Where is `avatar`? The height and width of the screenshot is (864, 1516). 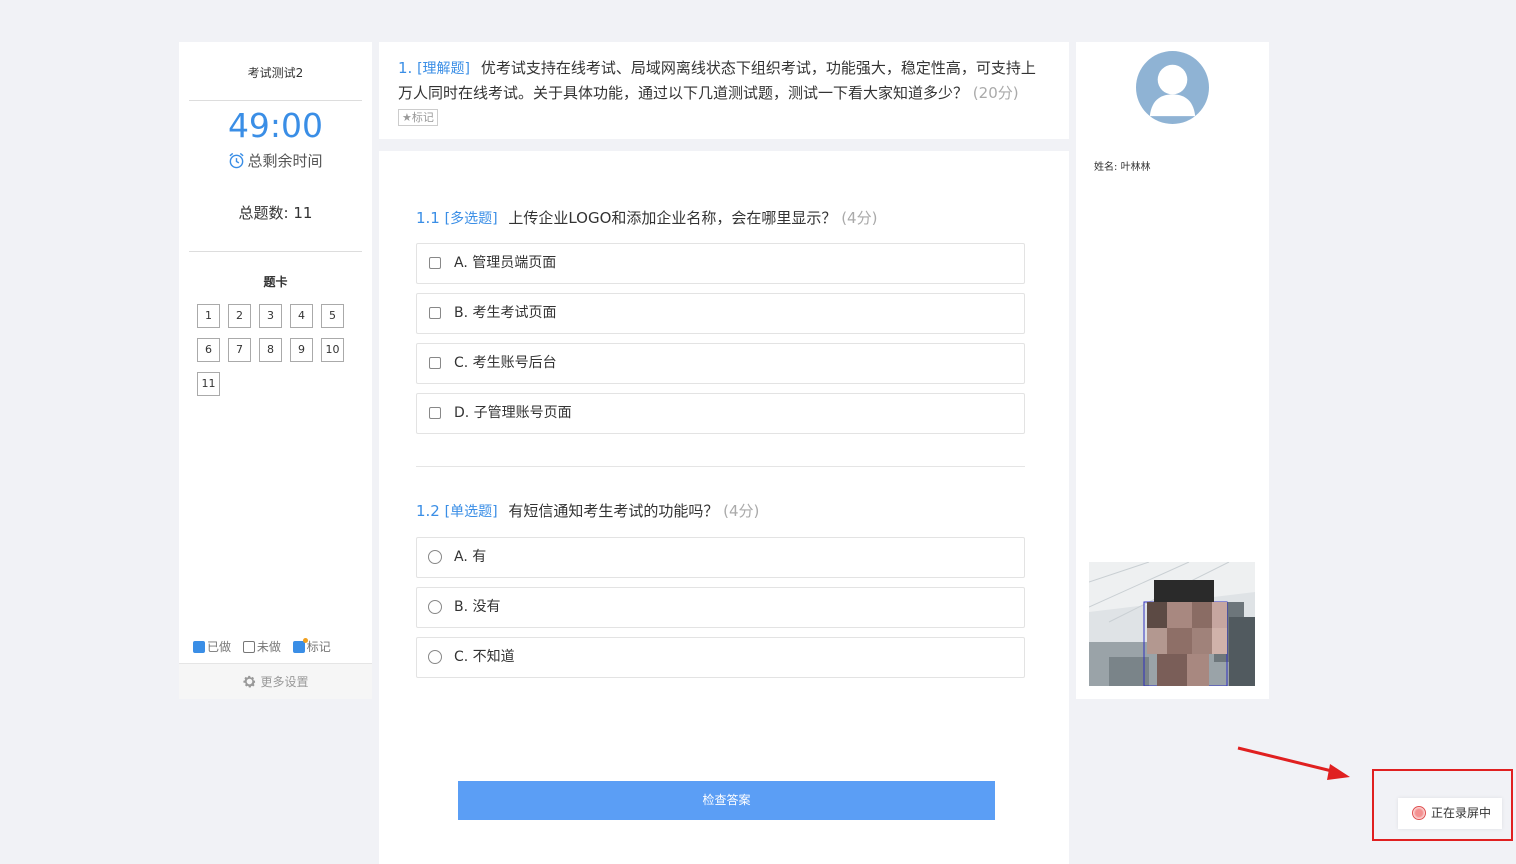
avatar is located at coordinates (1172, 87).